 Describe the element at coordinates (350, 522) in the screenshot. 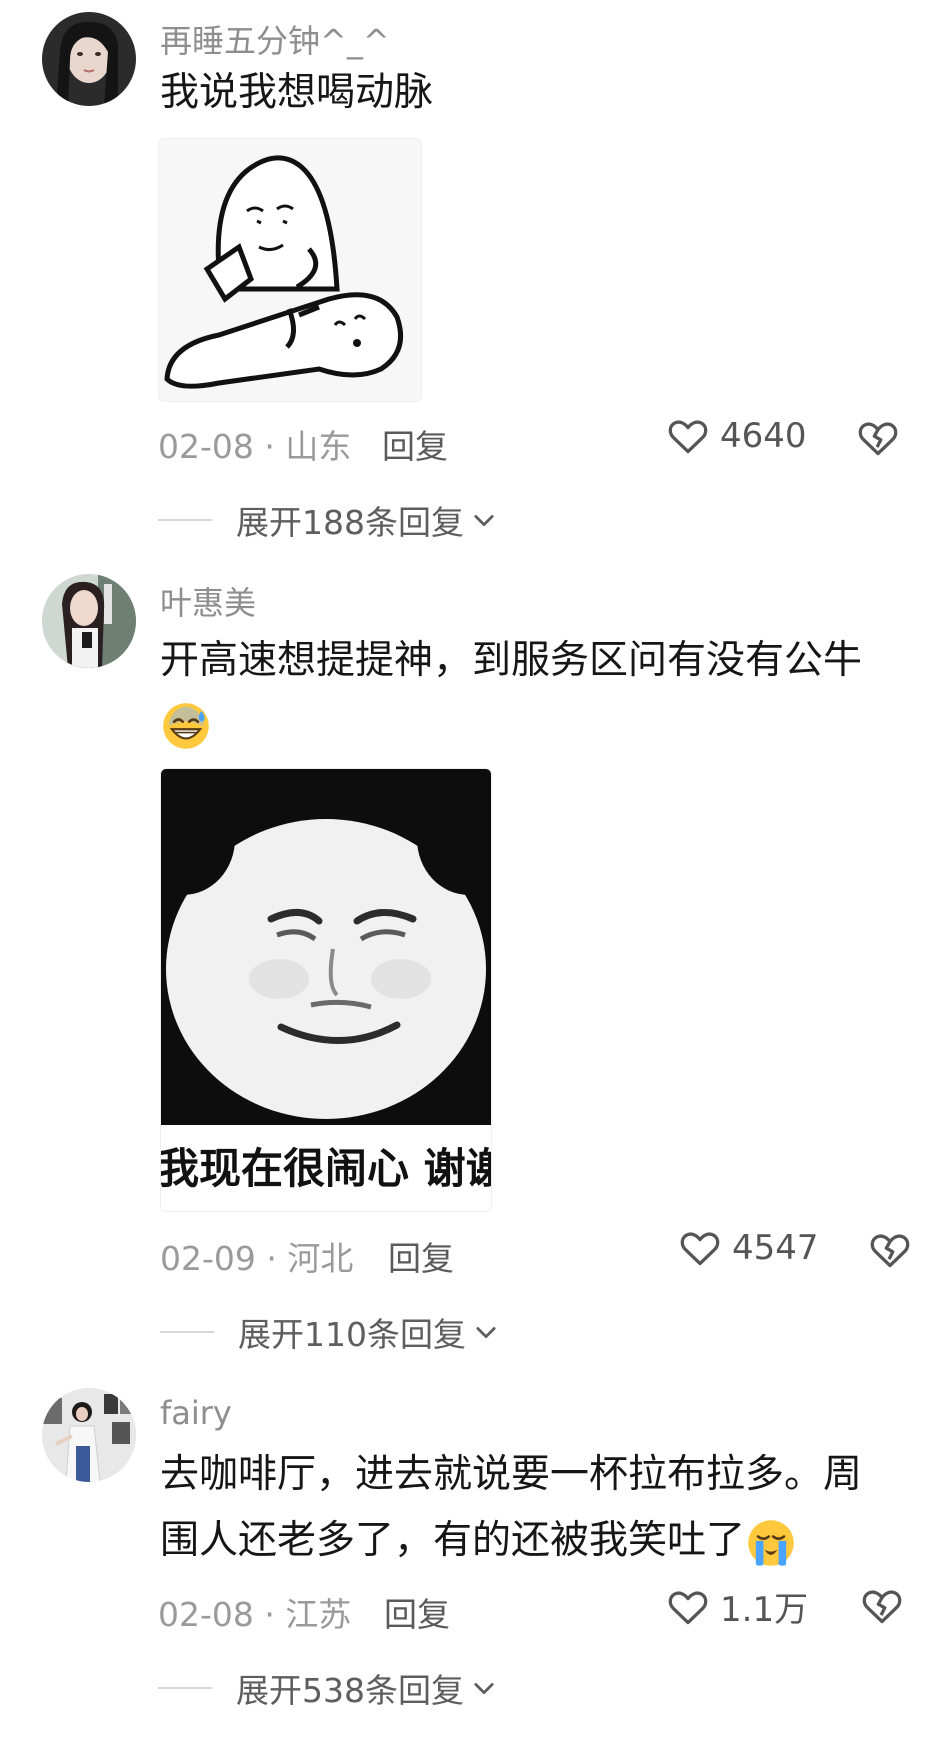

I see `expand-replies-label: 展开188条回复` at that location.